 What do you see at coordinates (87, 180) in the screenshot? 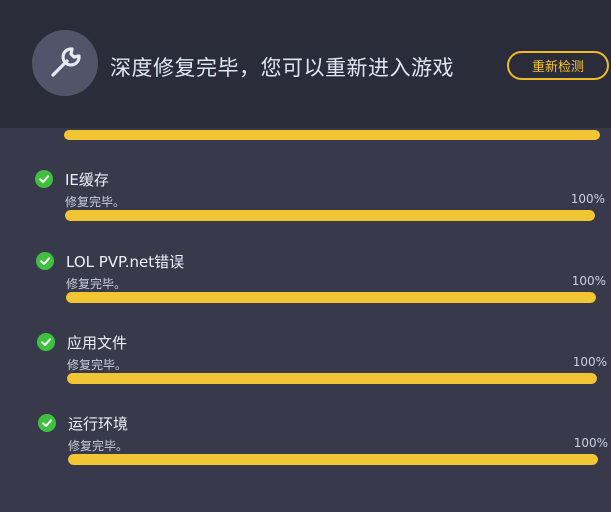
I see `item-name: IE缓存` at bounding box center [87, 180].